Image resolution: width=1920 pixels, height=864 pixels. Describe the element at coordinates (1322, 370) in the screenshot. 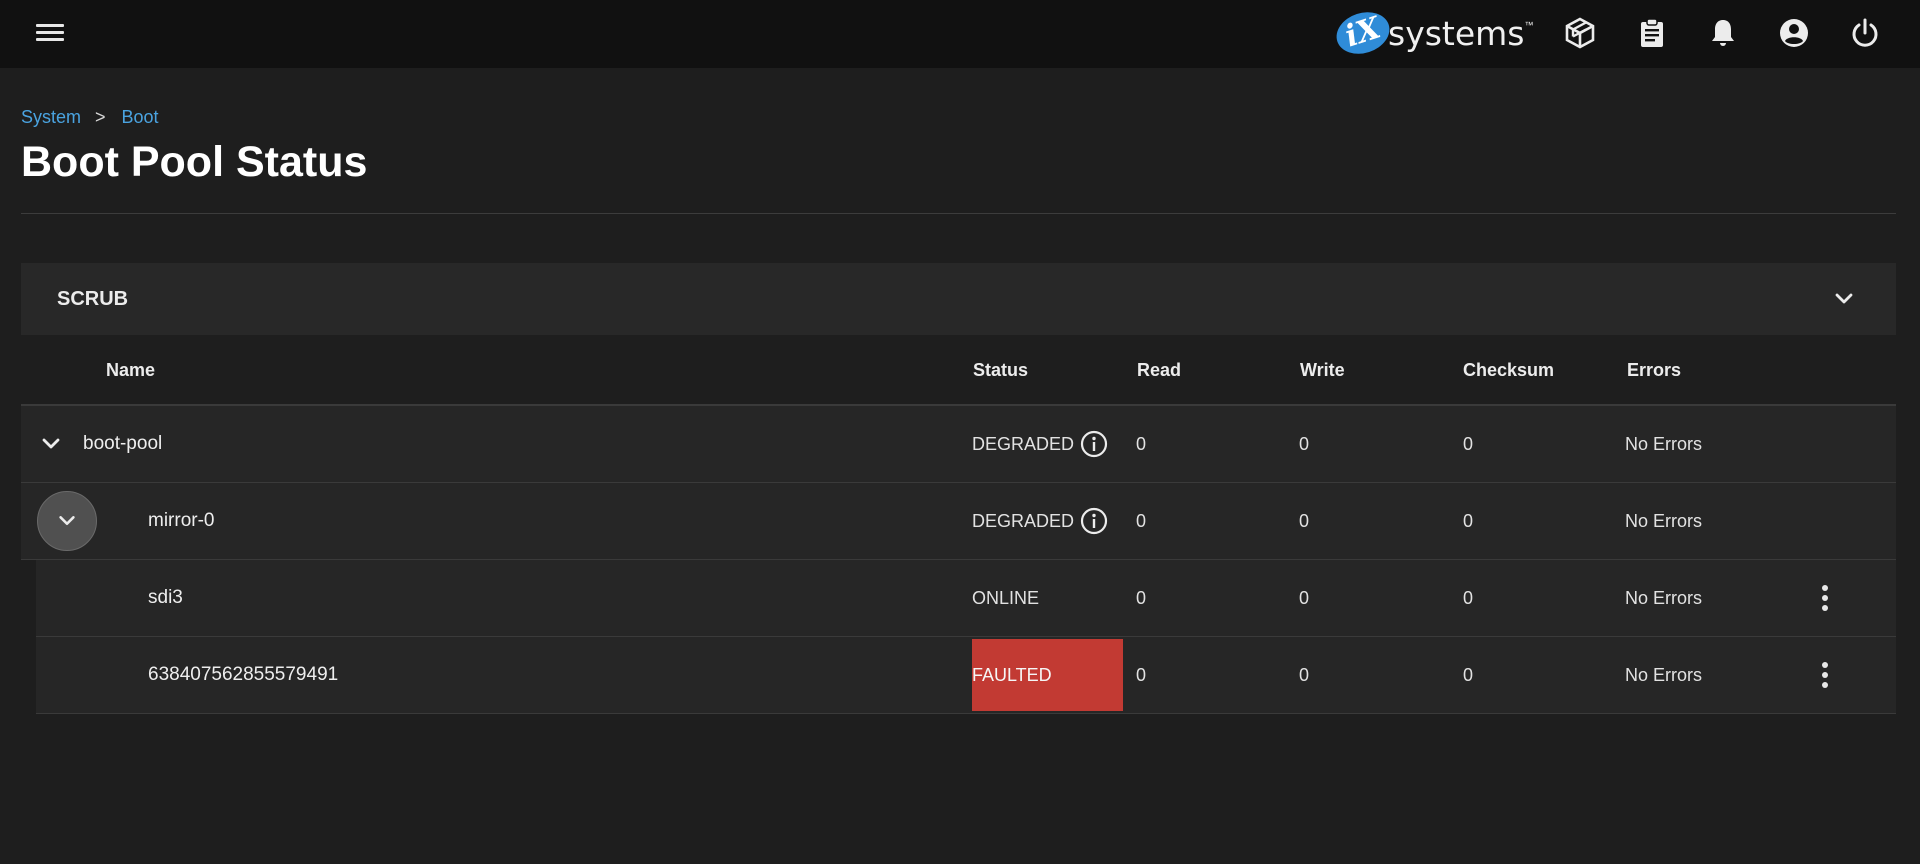

I see `column-header-write: Write` at that location.